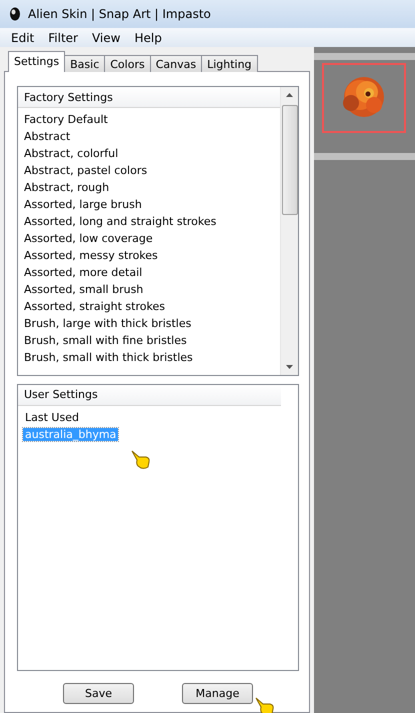 The height and width of the screenshot is (713, 415). I want to click on save-button: Save, so click(98, 693).